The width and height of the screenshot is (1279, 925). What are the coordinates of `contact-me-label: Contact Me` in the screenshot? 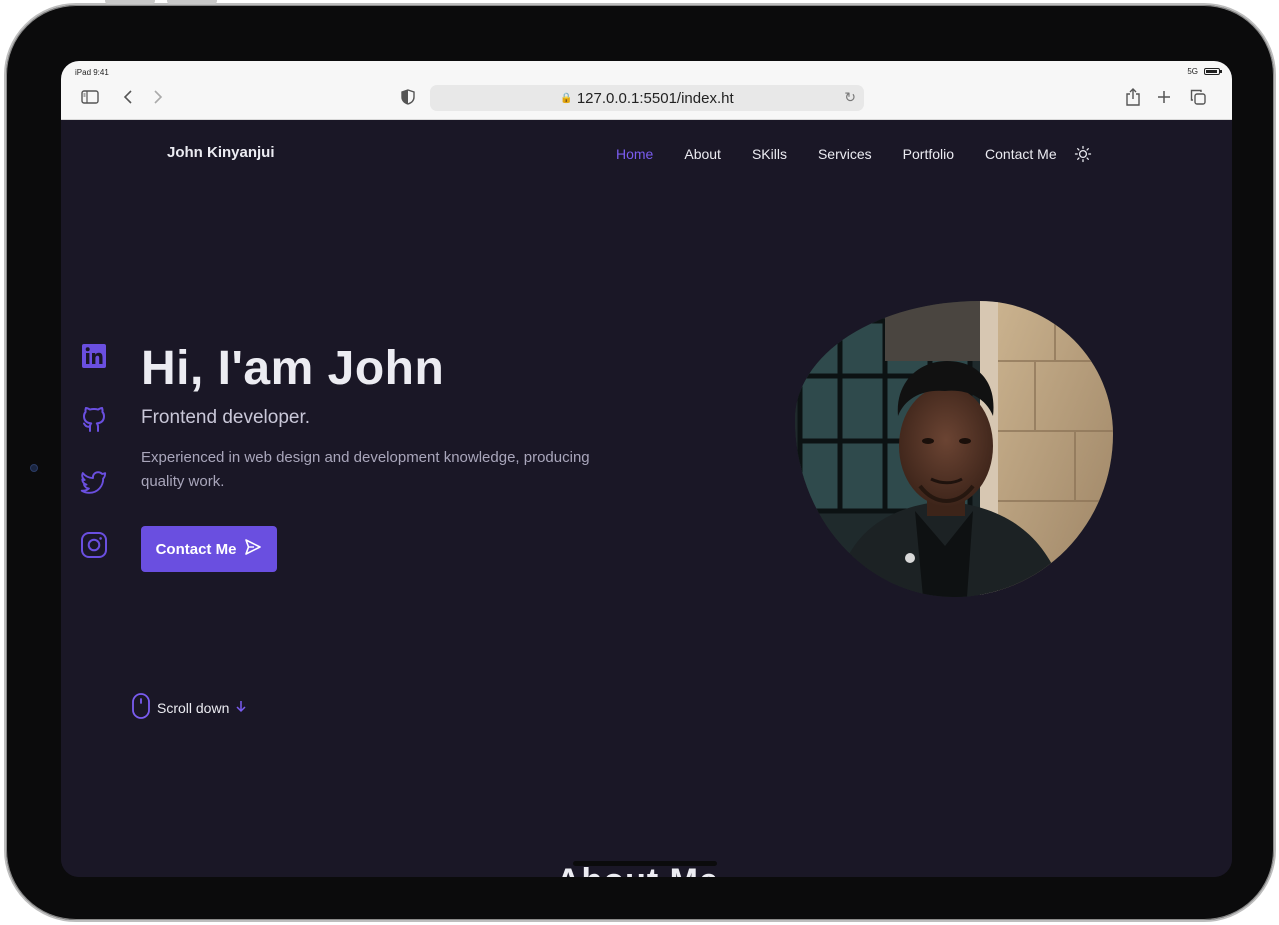 It's located at (196, 549).